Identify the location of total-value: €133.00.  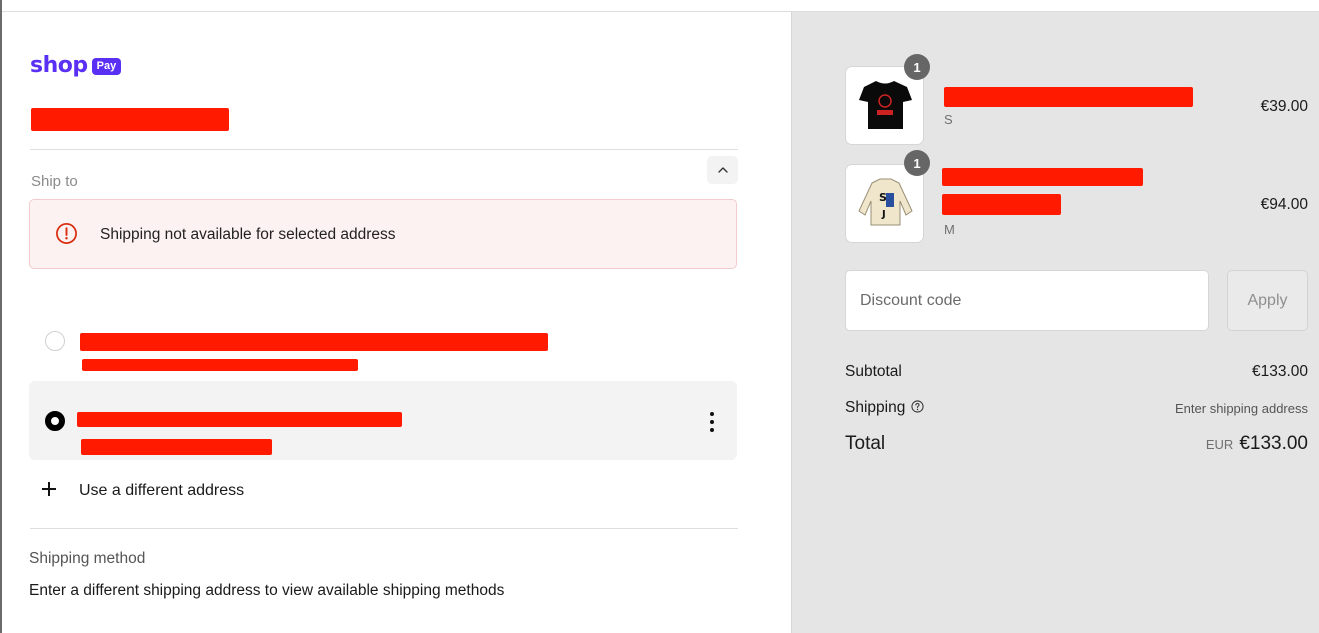
(1273, 443).